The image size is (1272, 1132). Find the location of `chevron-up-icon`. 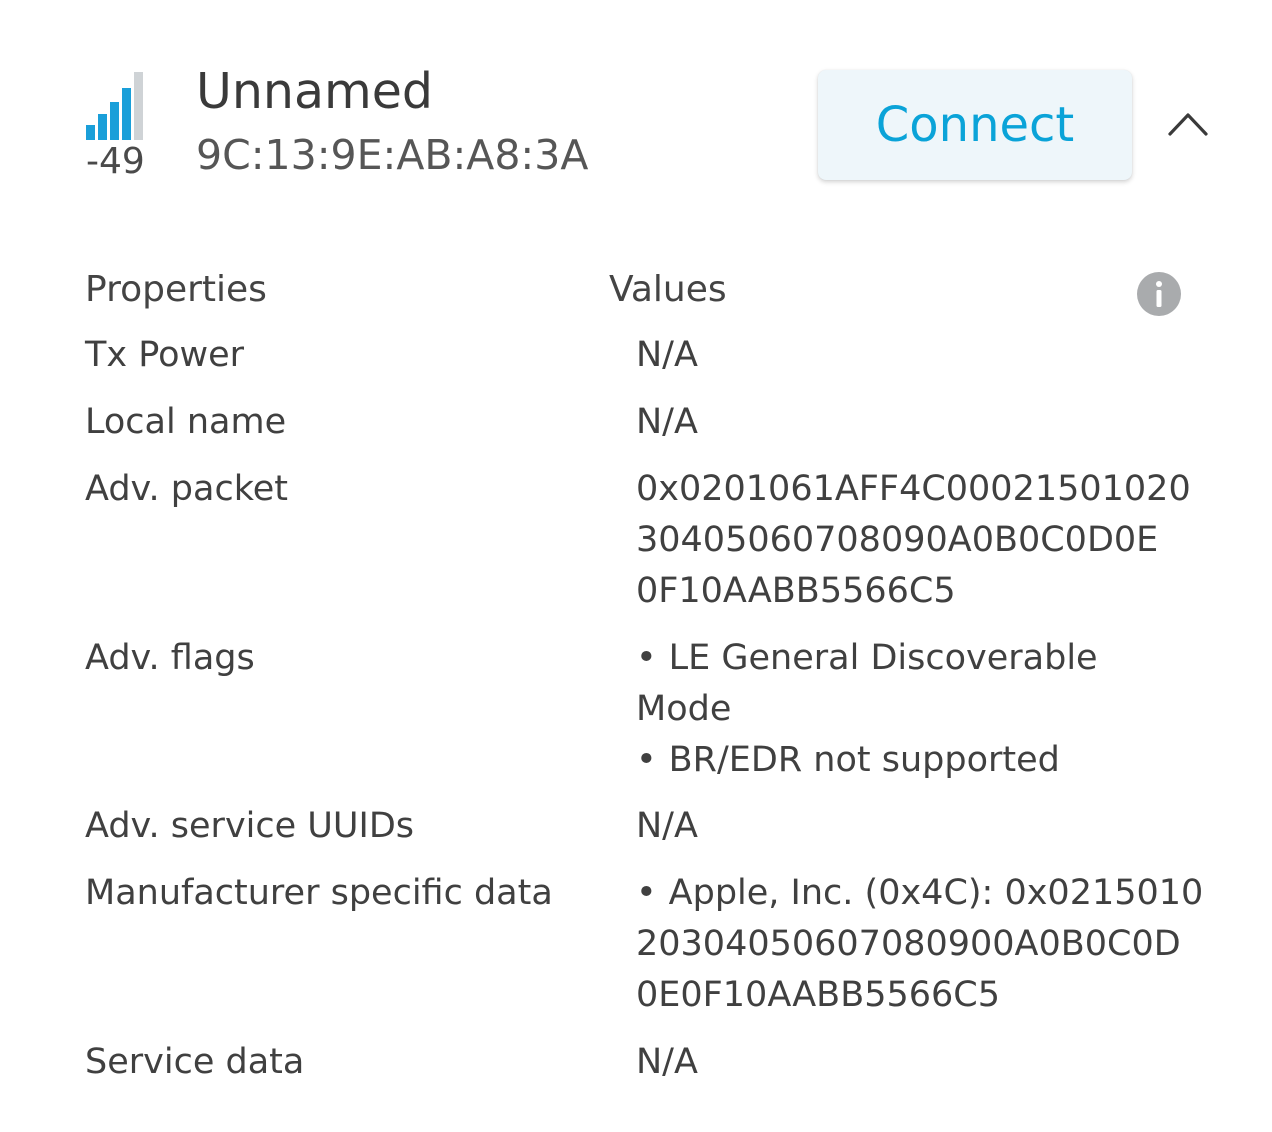

chevron-up-icon is located at coordinates (1188, 126).